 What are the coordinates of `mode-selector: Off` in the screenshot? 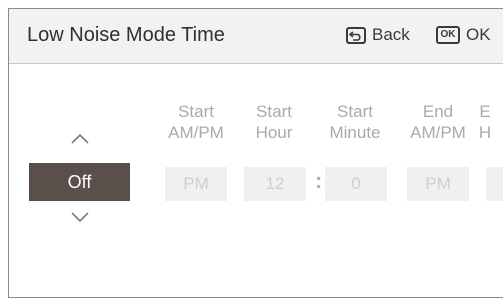 It's located at (79, 182).